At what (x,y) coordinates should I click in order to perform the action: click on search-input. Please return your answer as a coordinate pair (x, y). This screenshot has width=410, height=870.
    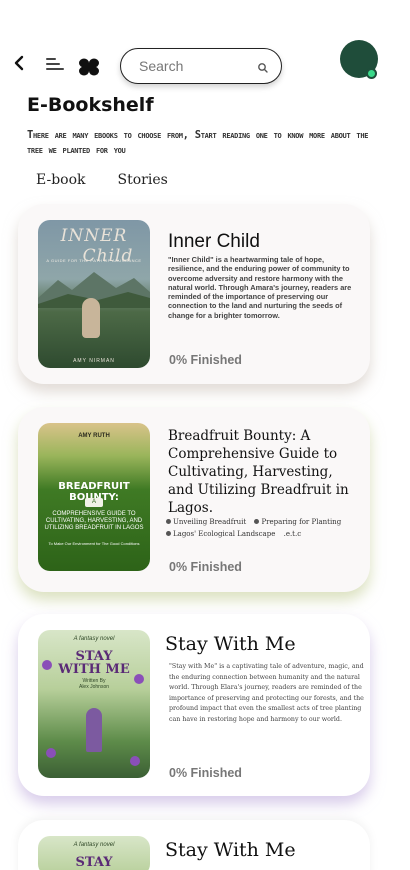
    Looking at the image, I should click on (194, 66).